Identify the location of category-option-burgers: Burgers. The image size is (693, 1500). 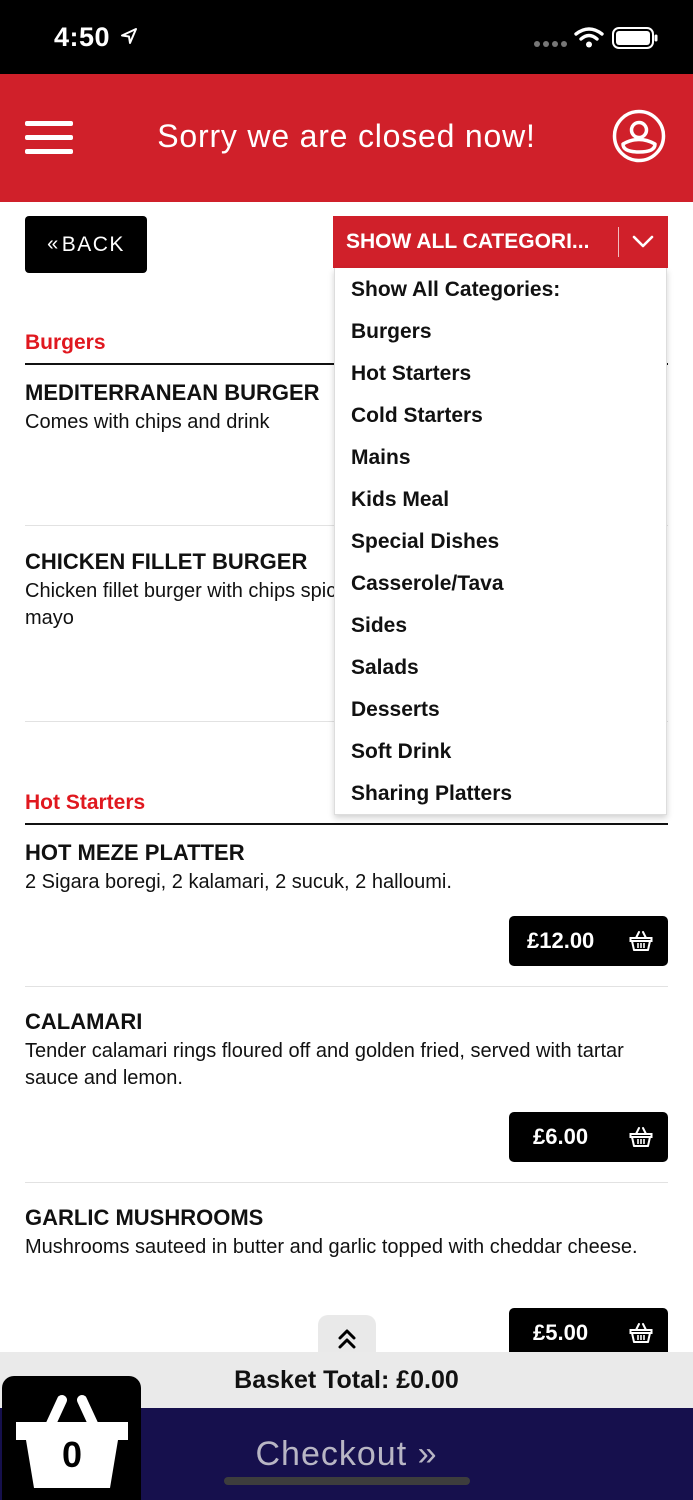
(391, 332).